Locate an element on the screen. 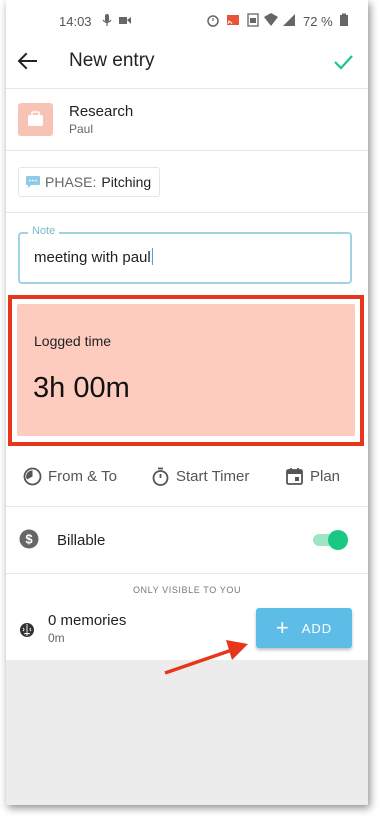 This screenshot has width=380, height=816. plus-icon: + is located at coordinates (282, 627).